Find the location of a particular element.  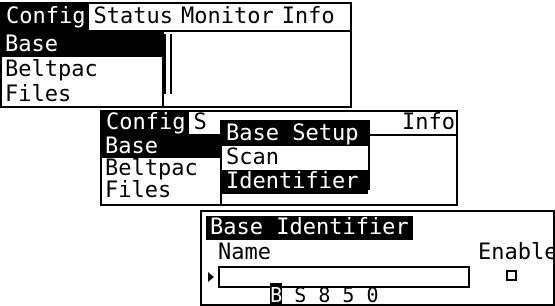

menu-status: Status is located at coordinates (132, 17).